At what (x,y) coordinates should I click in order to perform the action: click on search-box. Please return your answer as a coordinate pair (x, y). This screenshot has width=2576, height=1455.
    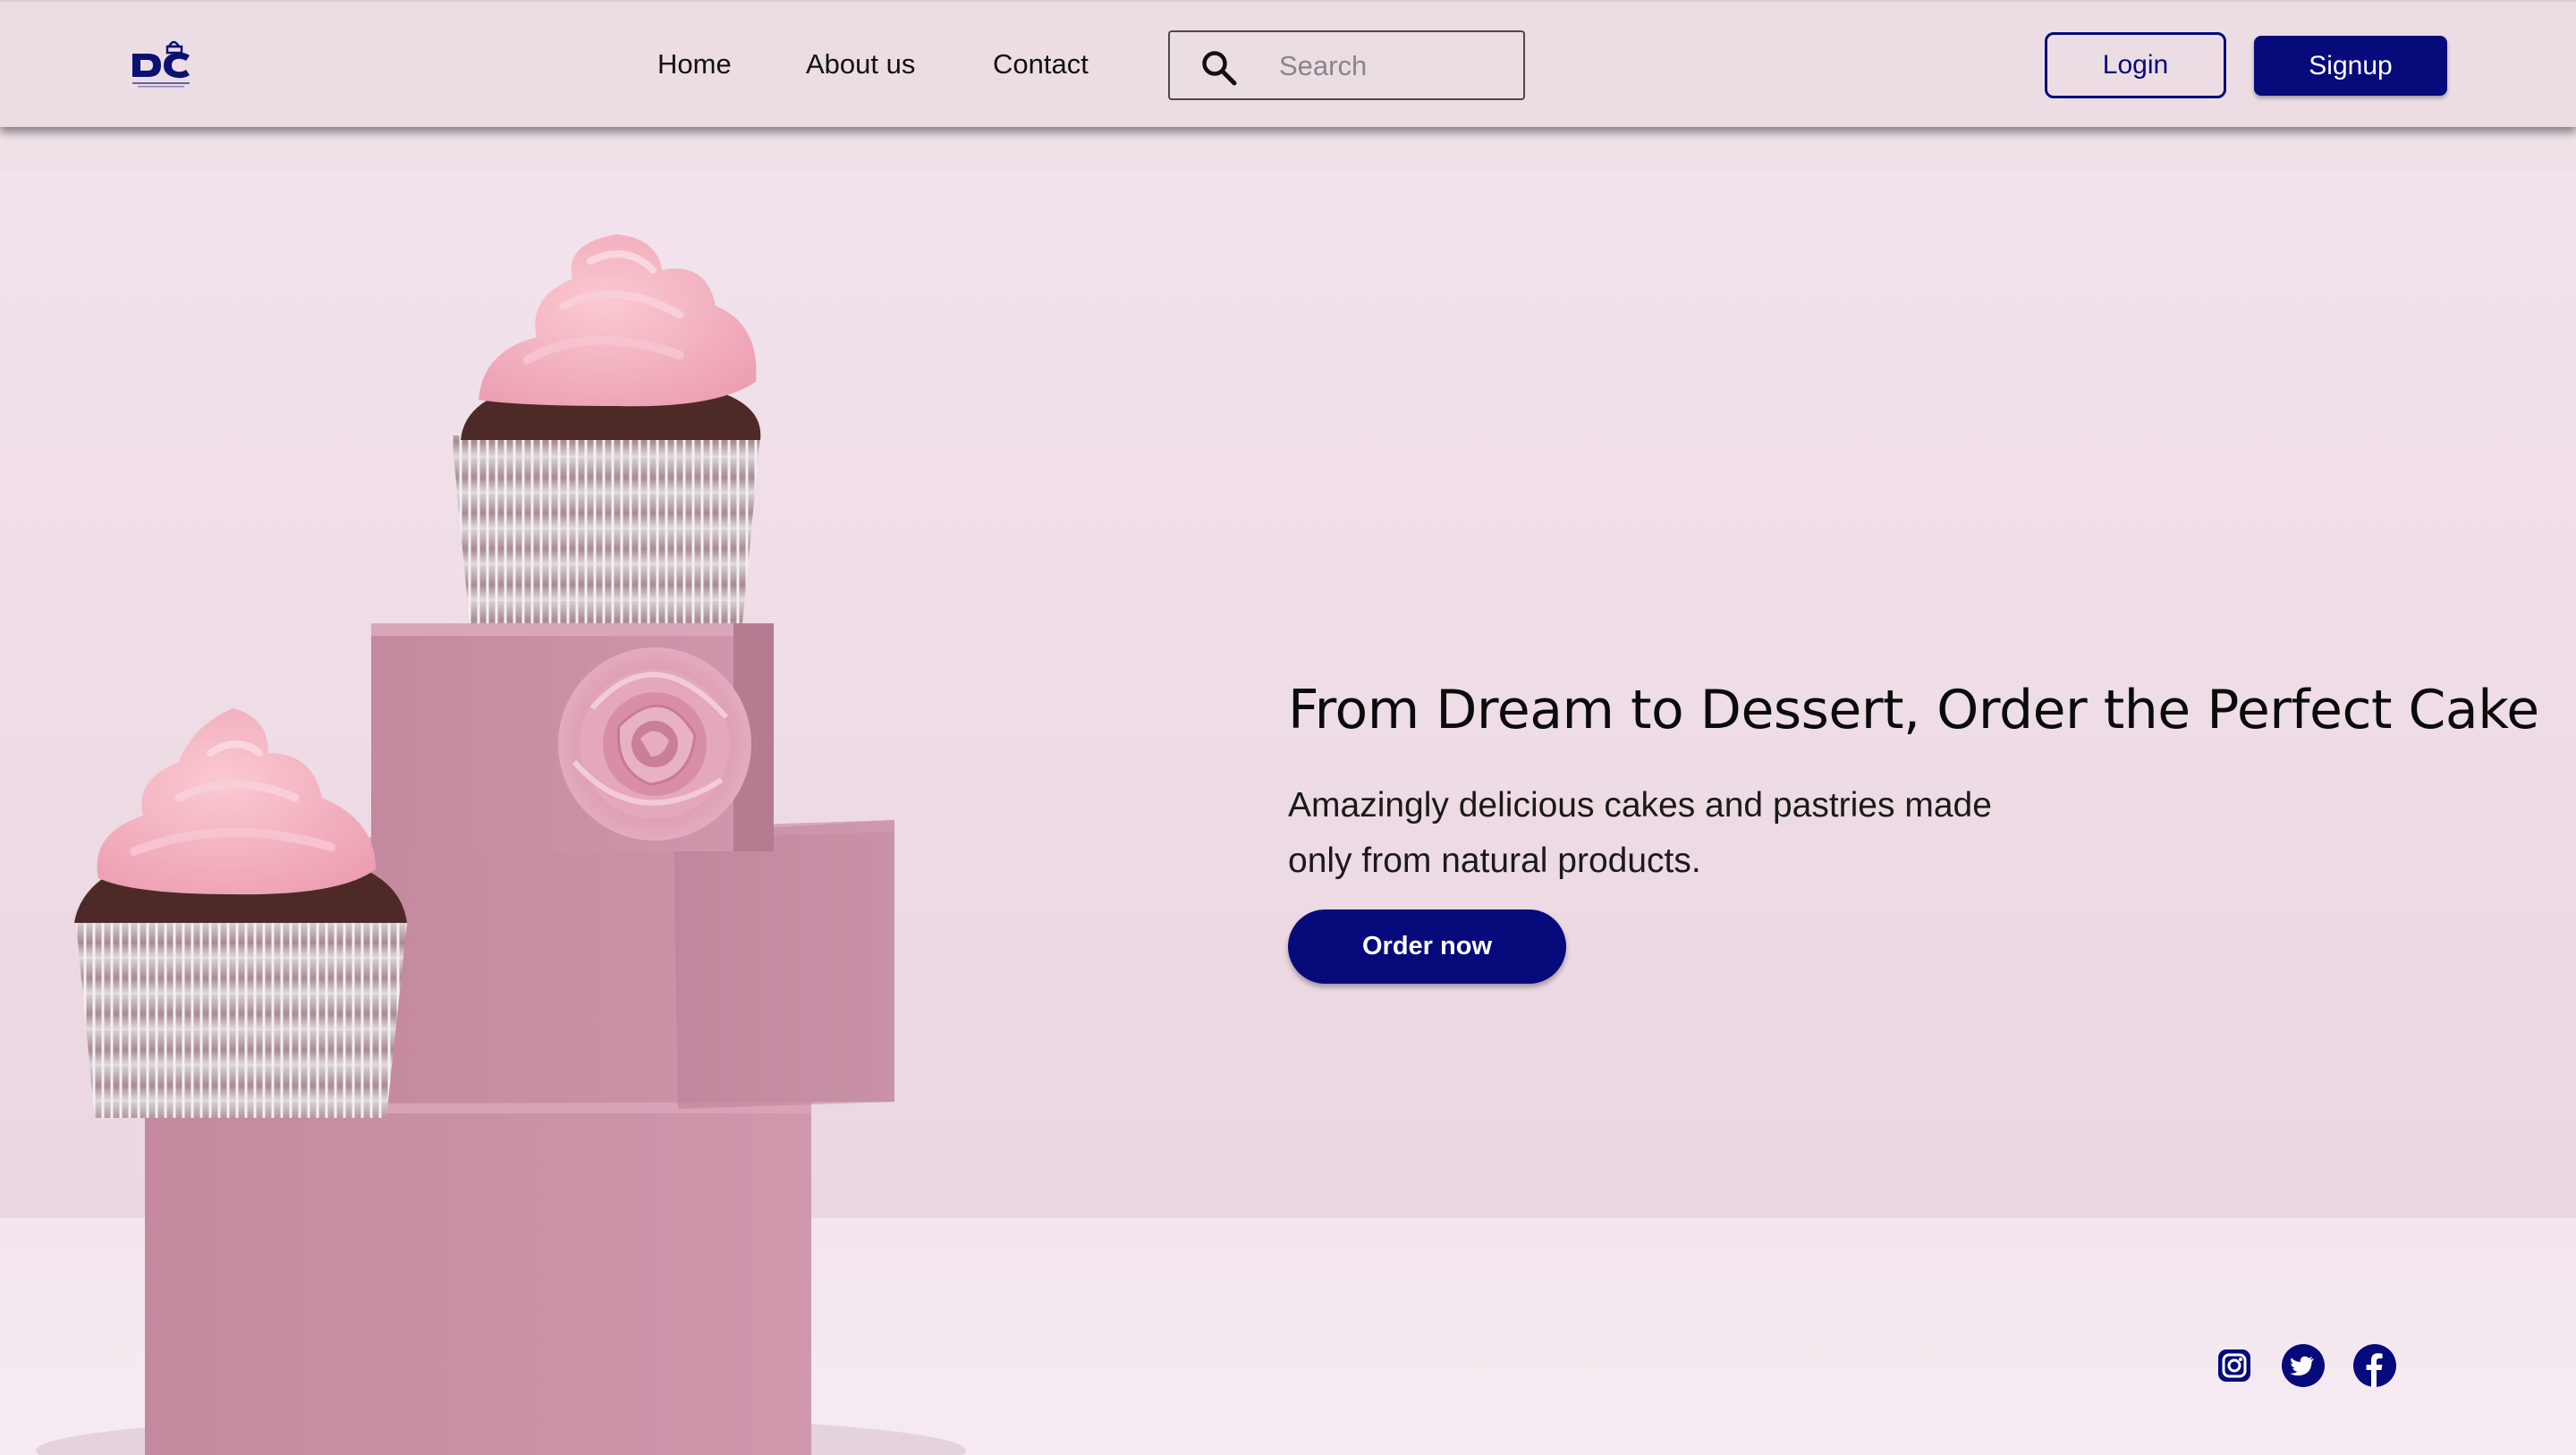
    Looking at the image, I should click on (1346, 65).